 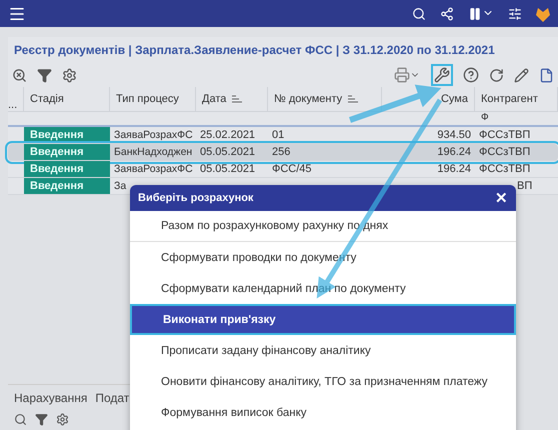 I want to click on tab: Нарахування, so click(x=51, y=398).